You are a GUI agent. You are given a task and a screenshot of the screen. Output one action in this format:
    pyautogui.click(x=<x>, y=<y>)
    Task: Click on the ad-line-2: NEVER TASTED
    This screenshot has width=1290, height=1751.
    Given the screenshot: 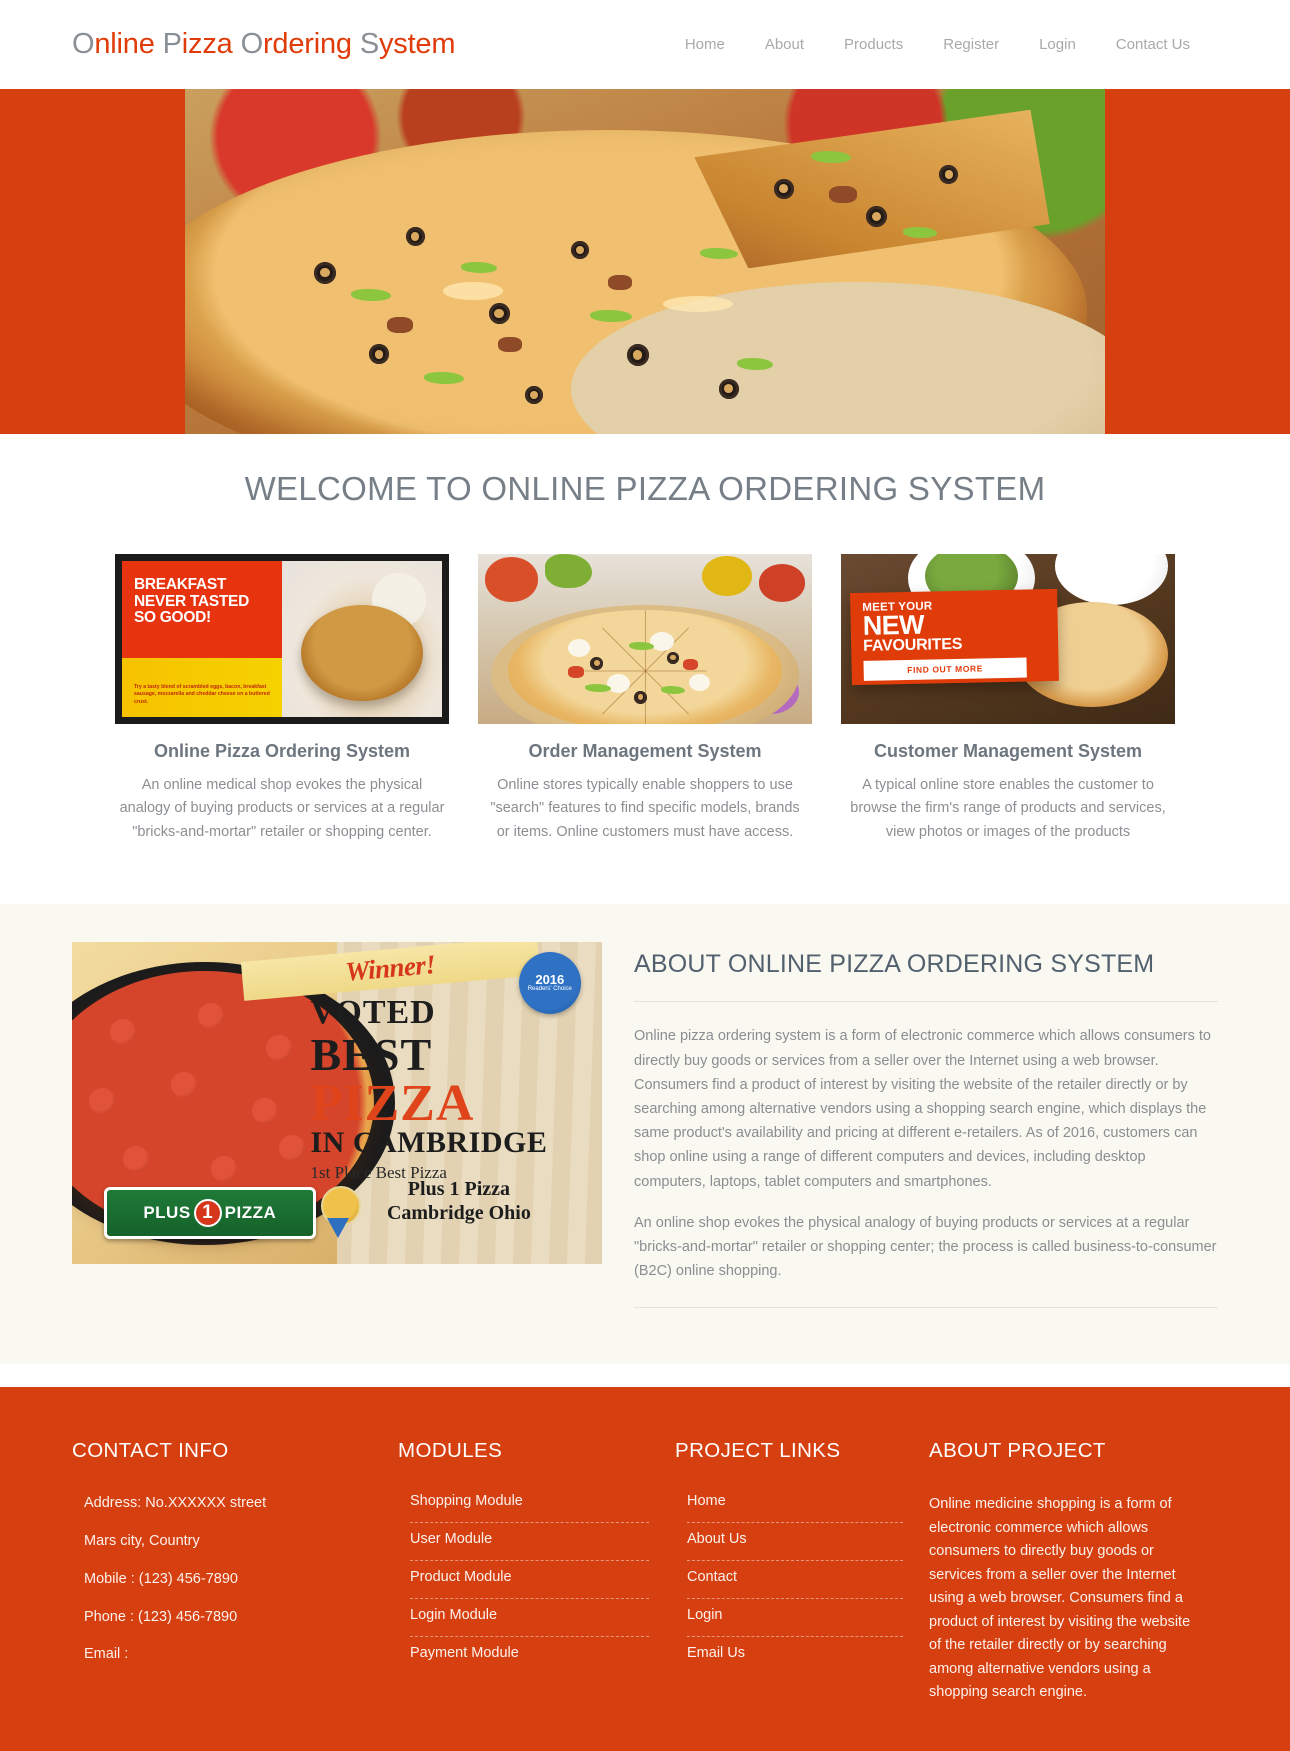 What is the action you would take?
    pyautogui.click(x=191, y=601)
    